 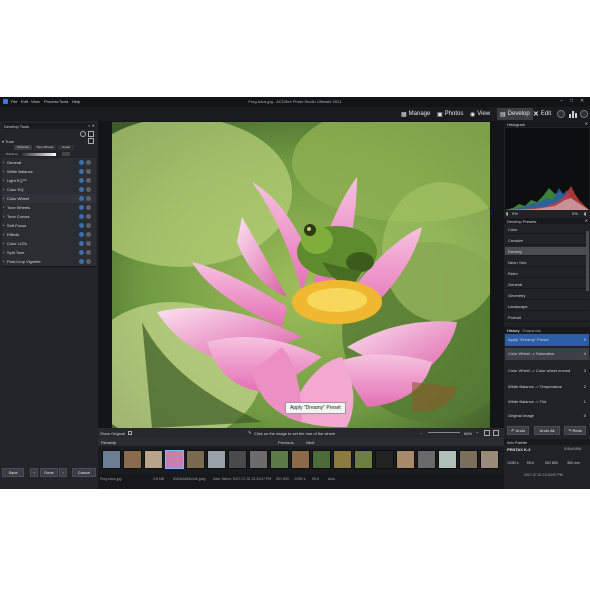 What do you see at coordinates (547, 229) in the screenshot?
I see `preset-item: Color` at bounding box center [547, 229].